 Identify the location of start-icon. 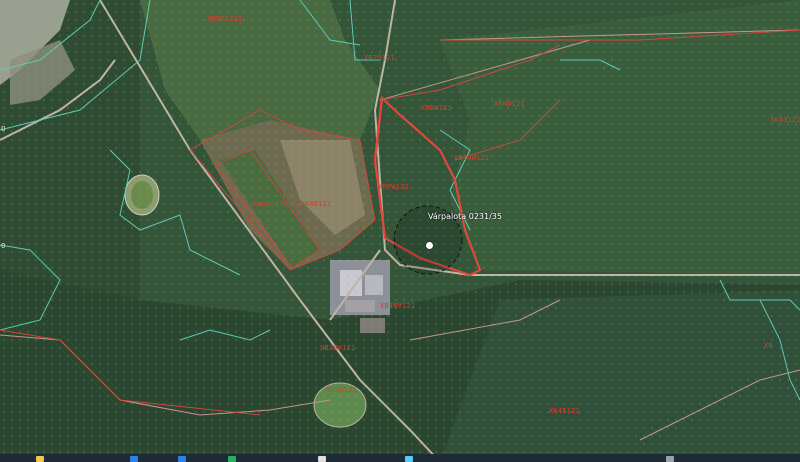
(40, 459).